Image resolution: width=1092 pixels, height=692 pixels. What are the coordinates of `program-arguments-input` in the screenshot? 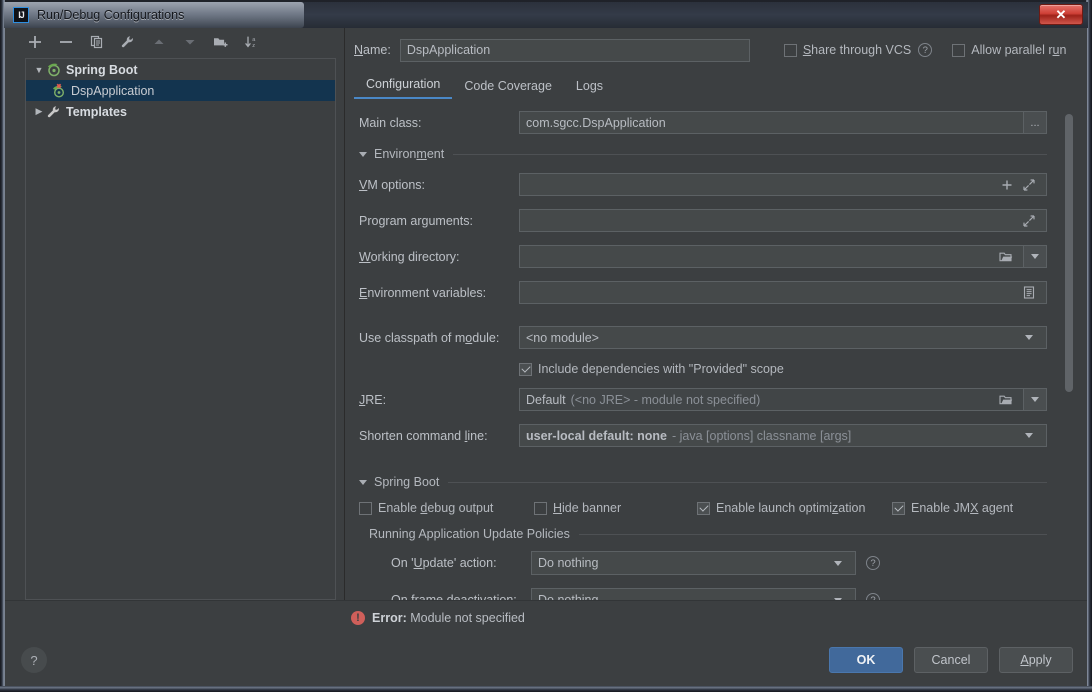 It's located at (783, 220).